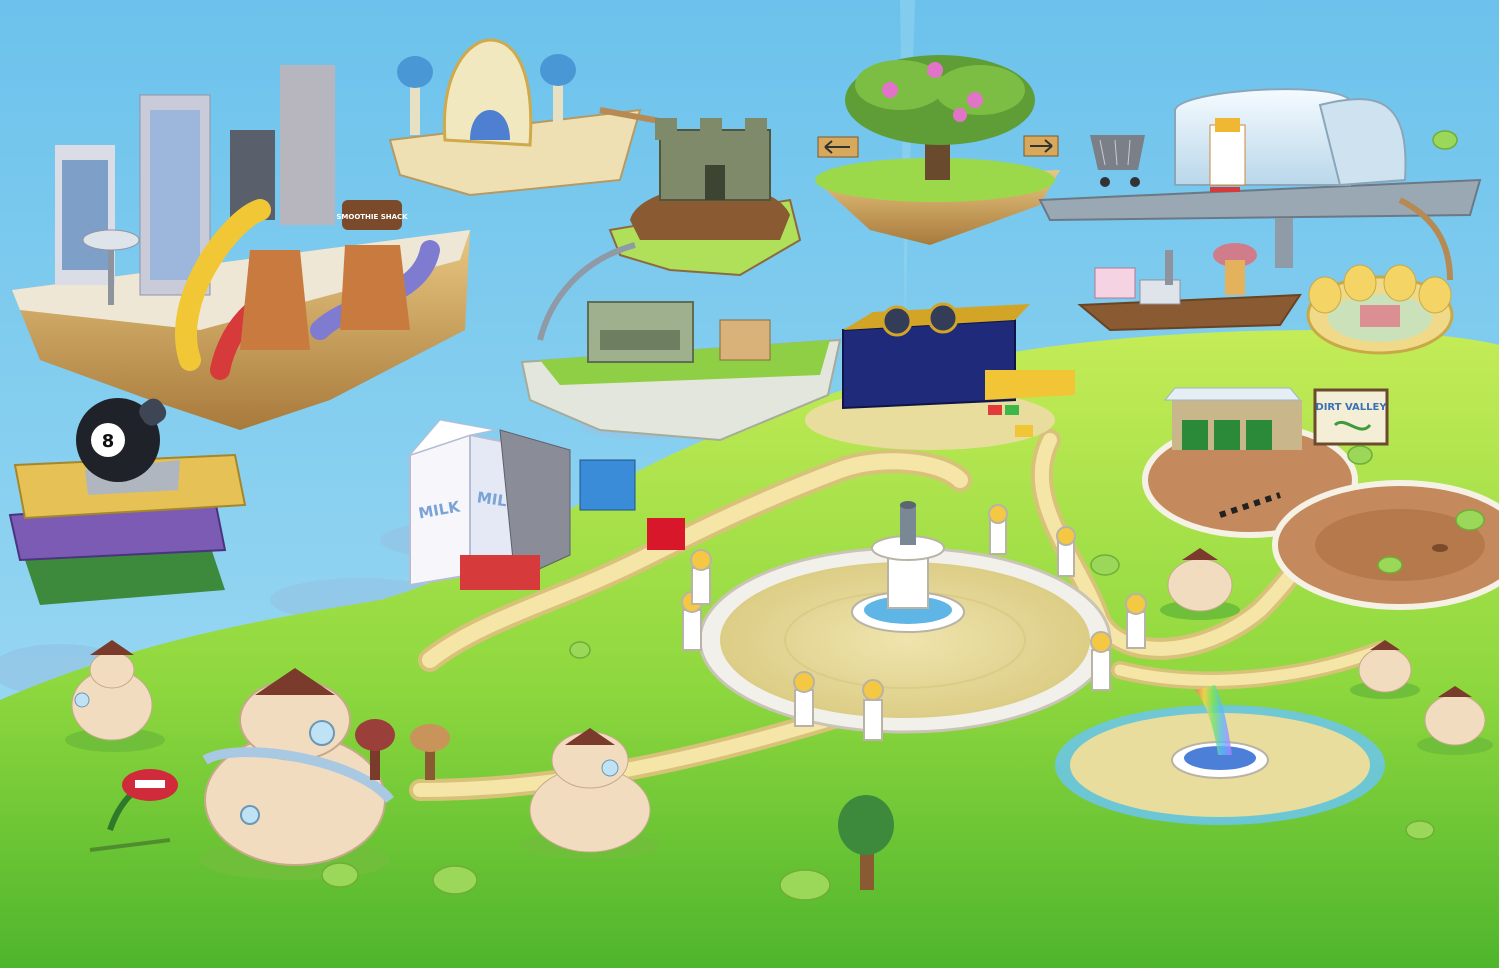  What do you see at coordinates (1232, 418) in the screenshot?
I see `garage-building` at bounding box center [1232, 418].